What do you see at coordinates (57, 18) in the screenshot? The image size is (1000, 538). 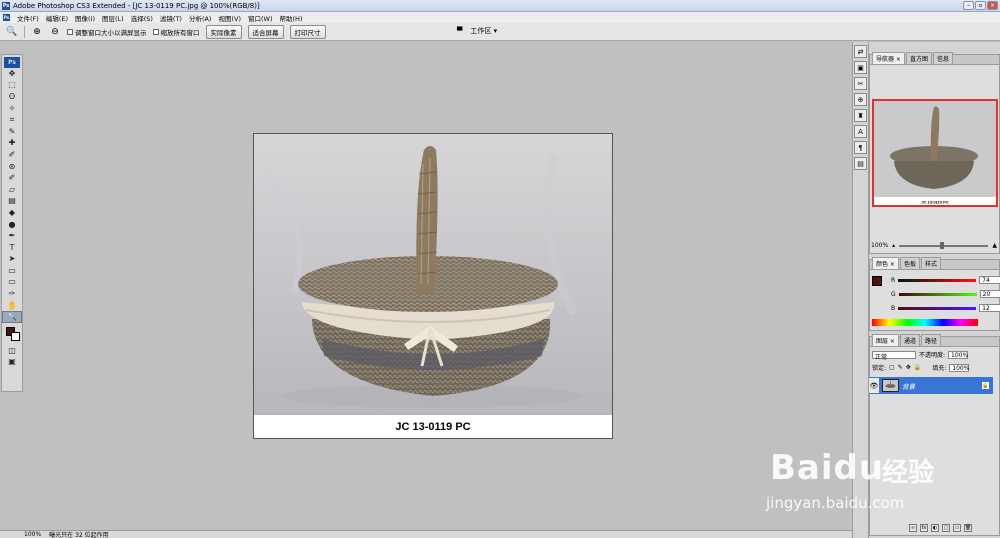 I see `menu-edit: 编辑(E)` at bounding box center [57, 18].